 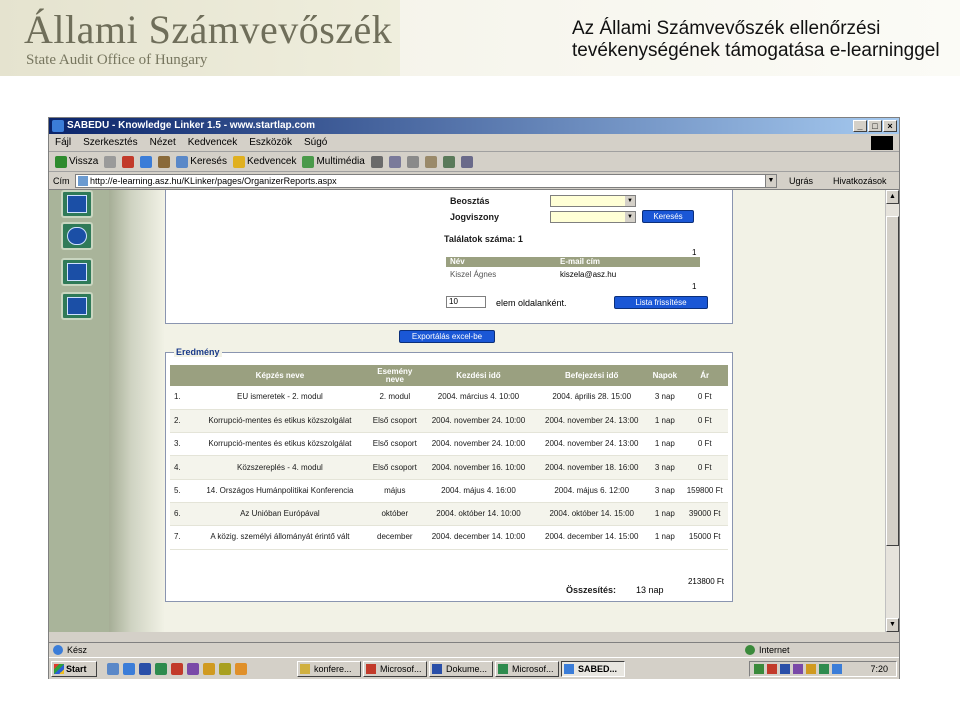 I want to click on cell-course: Közszereplés - 4. modul, so click(x=280, y=467).